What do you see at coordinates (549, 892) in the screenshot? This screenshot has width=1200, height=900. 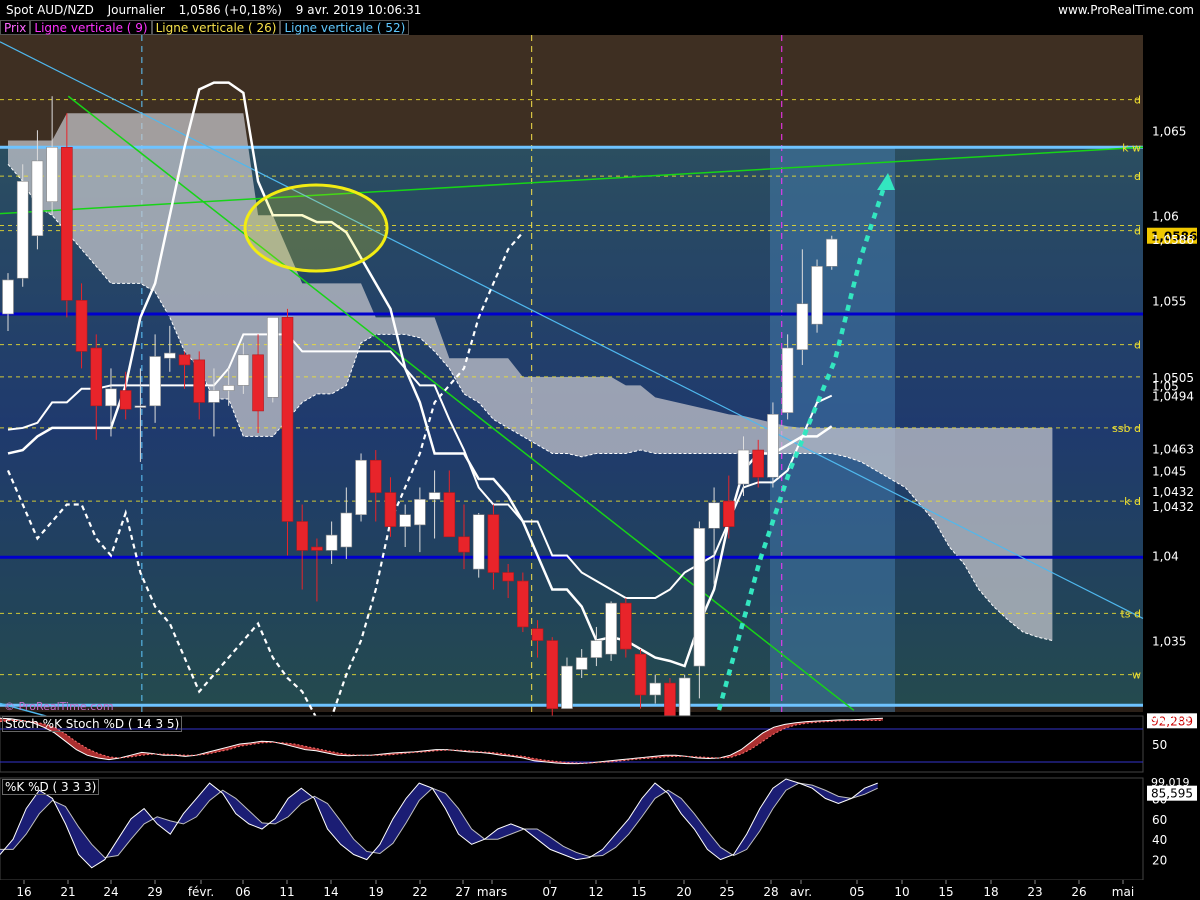 I see `date-tick-12: 07` at bounding box center [549, 892].